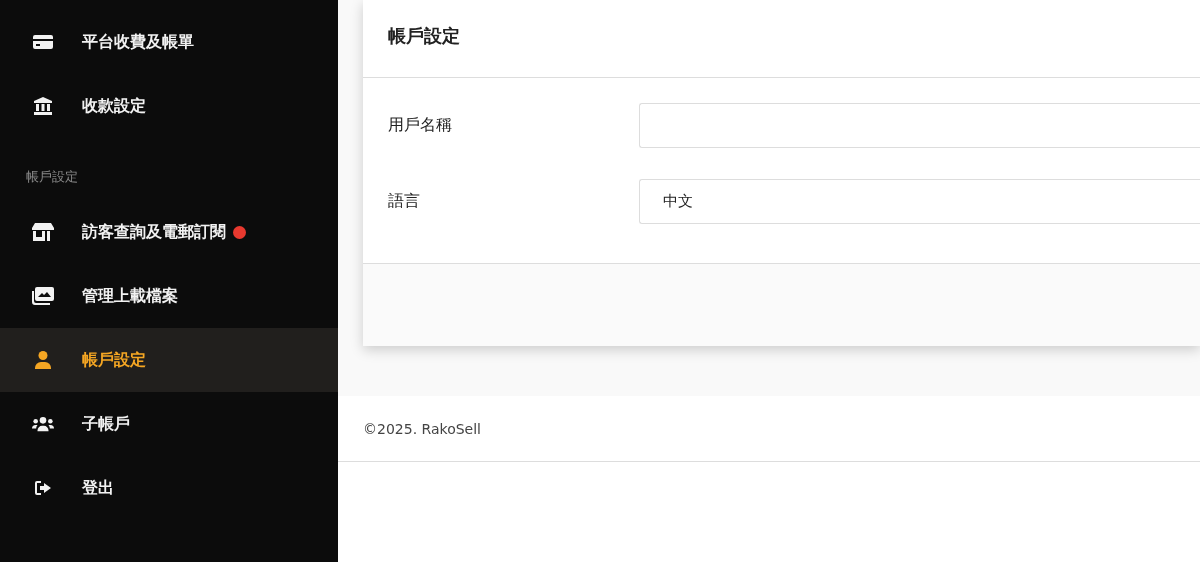  Describe the element at coordinates (169, 106) in the screenshot. I see `sidebar-item: 收款設定` at that location.